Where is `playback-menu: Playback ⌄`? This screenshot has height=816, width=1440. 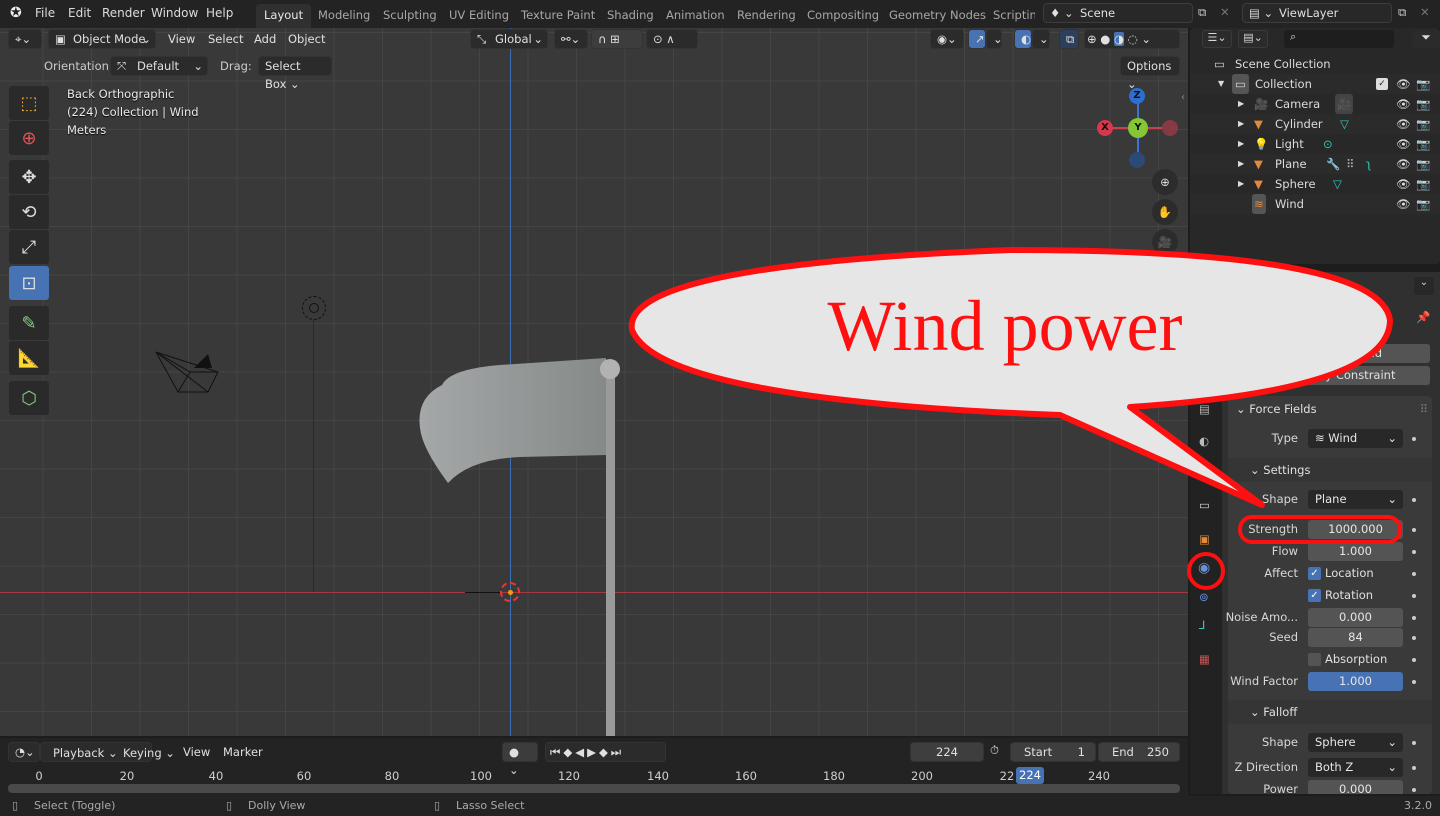
playback-menu: Playback ⌄ is located at coordinates (85, 753).